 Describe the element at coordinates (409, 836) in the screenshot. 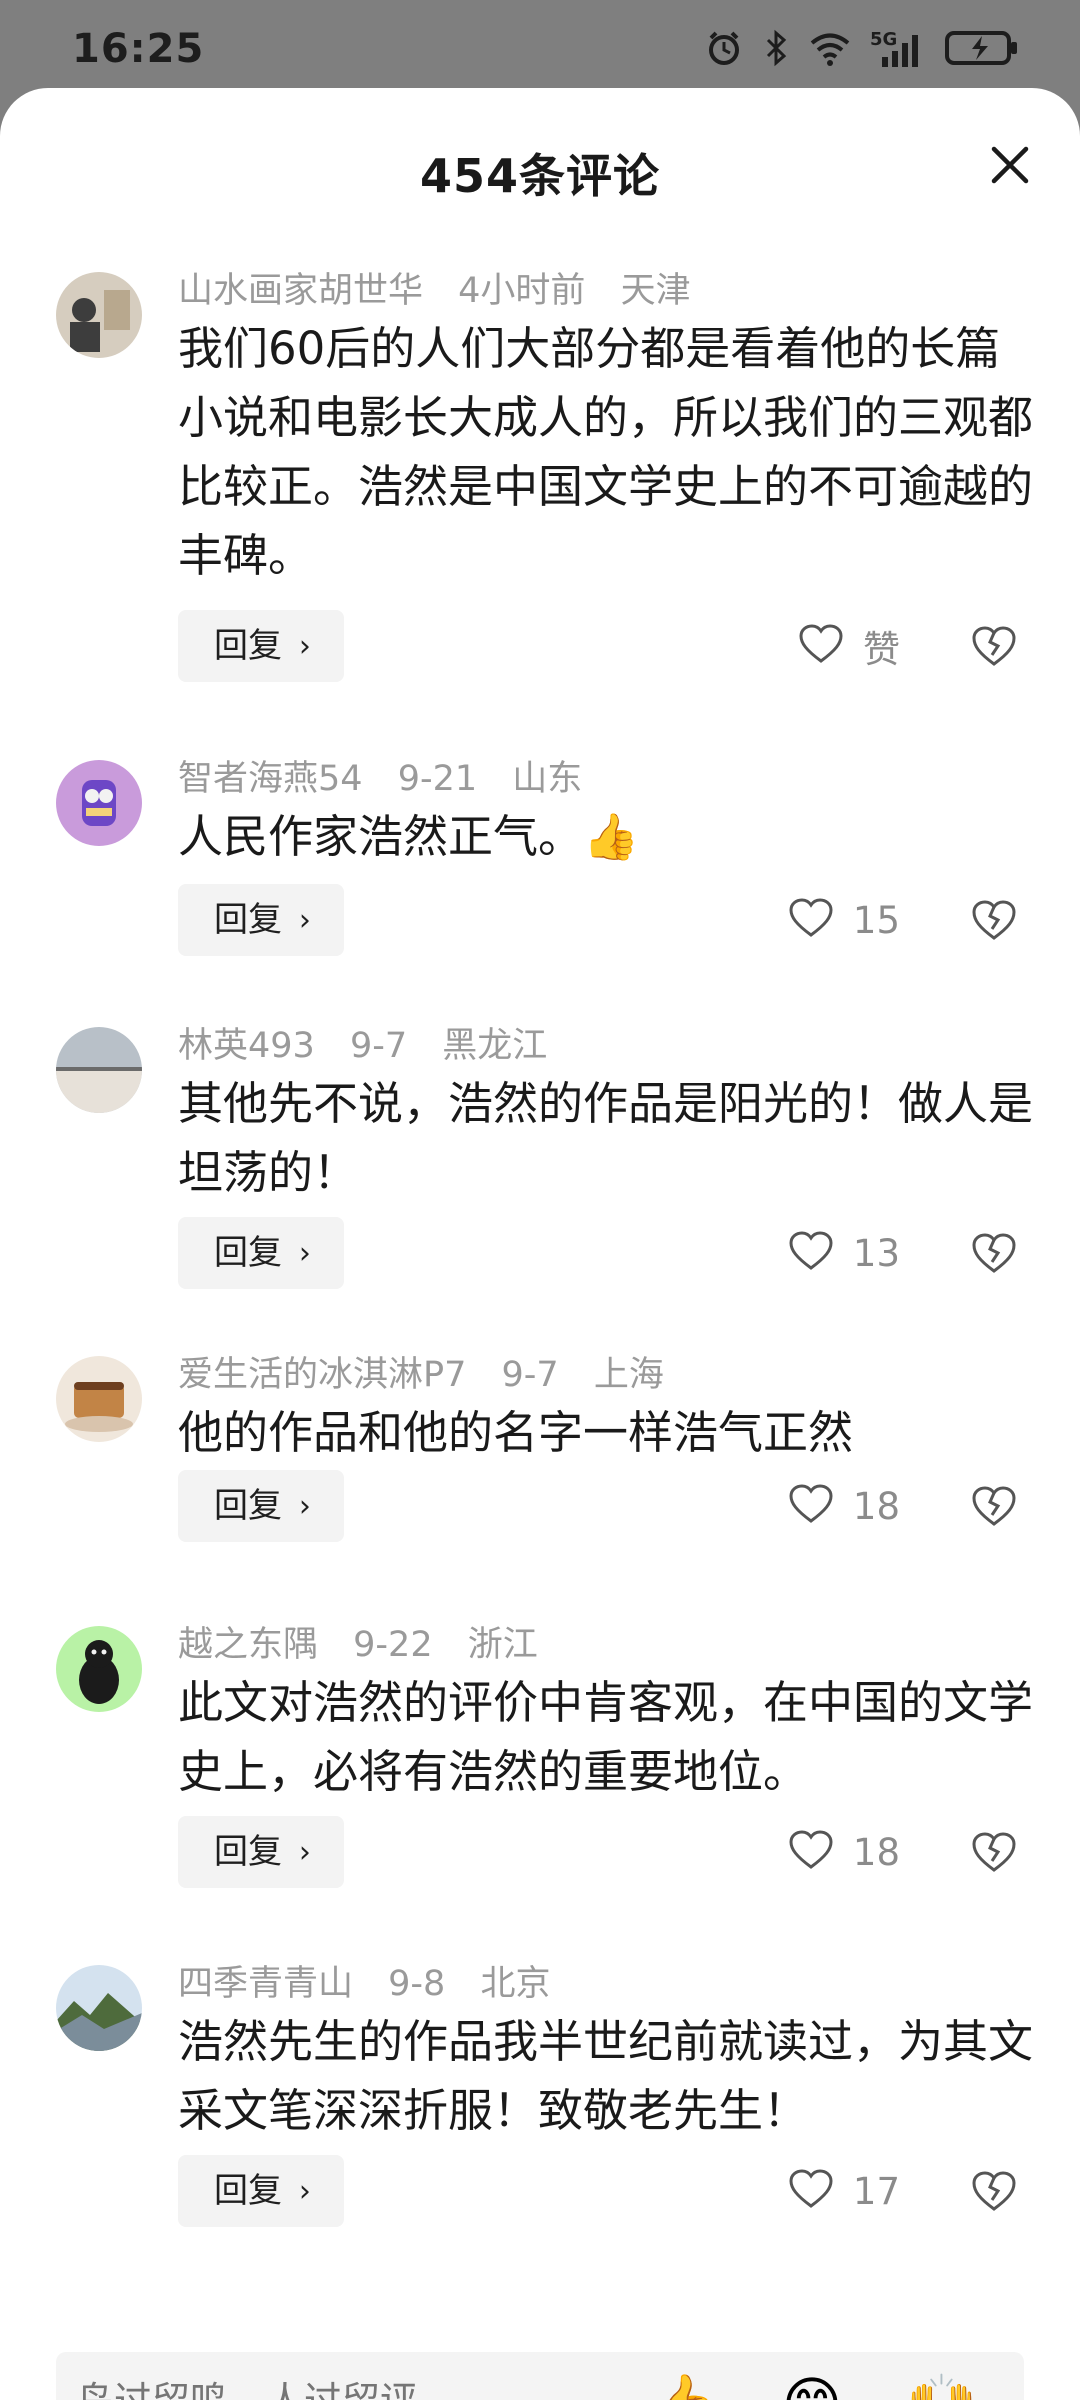

I see `comment-text: 人民作家浩然正气。👍` at that location.